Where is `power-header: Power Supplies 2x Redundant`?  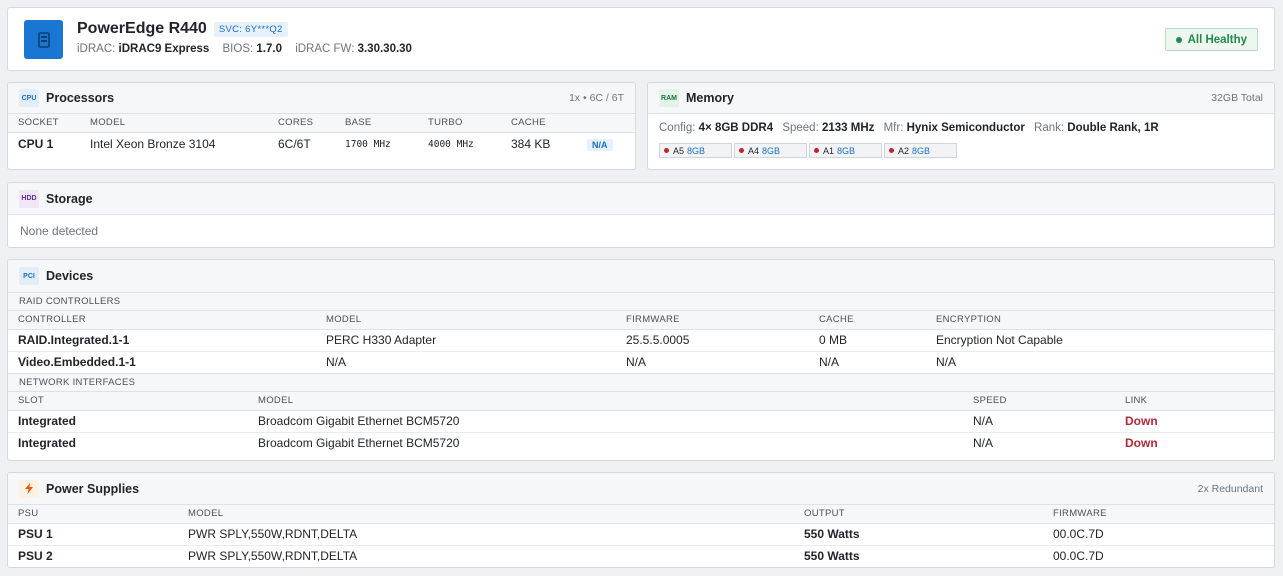
power-header: Power Supplies 2x Redundant is located at coordinates (641, 489).